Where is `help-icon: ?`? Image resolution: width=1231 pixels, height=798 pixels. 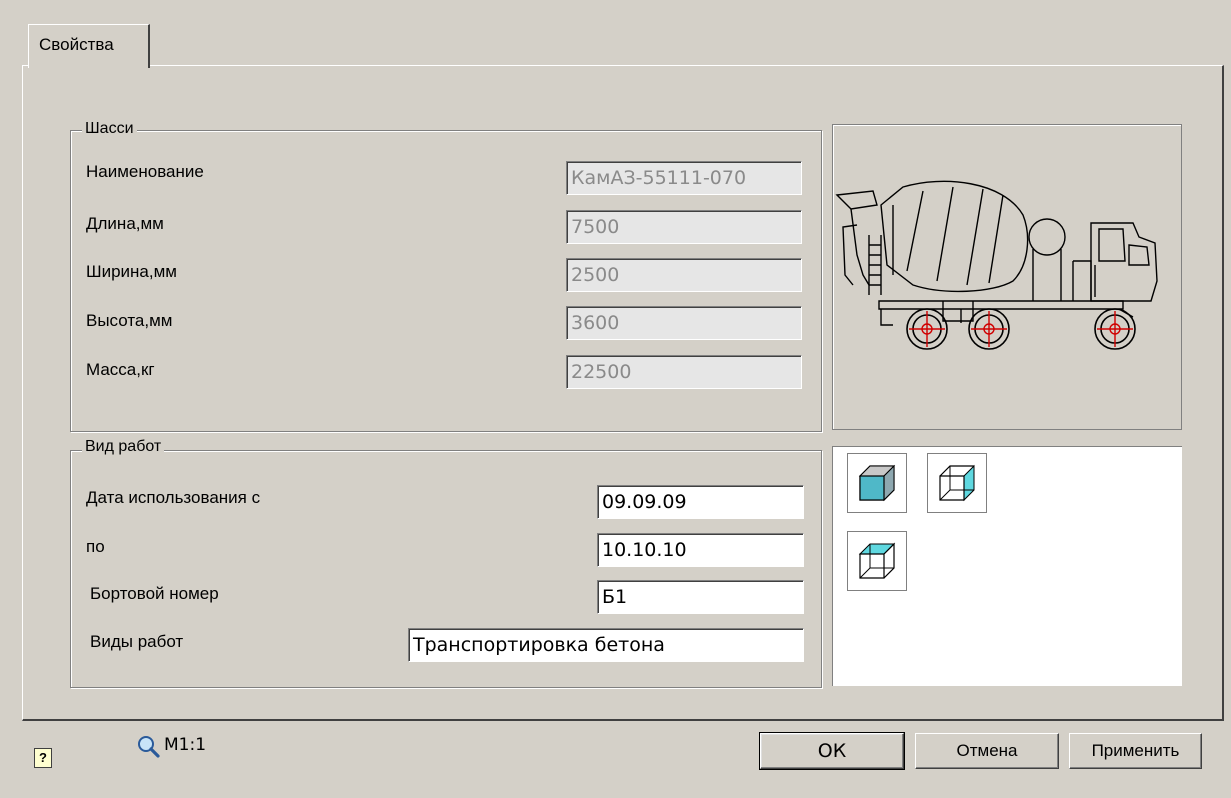 help-icon: ? is located at coordinates (43, 757).